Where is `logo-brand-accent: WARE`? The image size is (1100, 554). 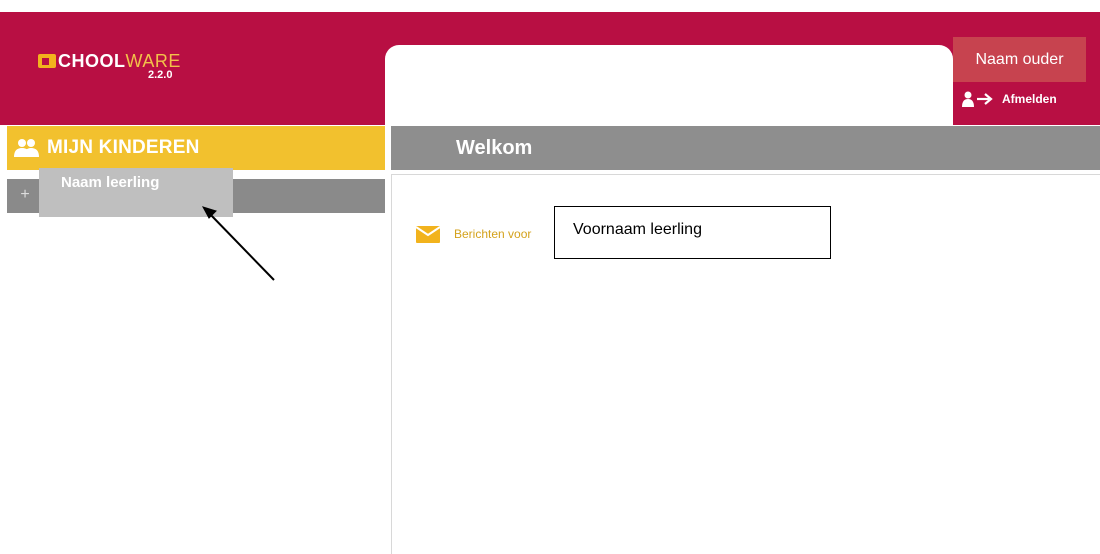 logo-brand-accent: WARE is located at coordinates (153, 61).